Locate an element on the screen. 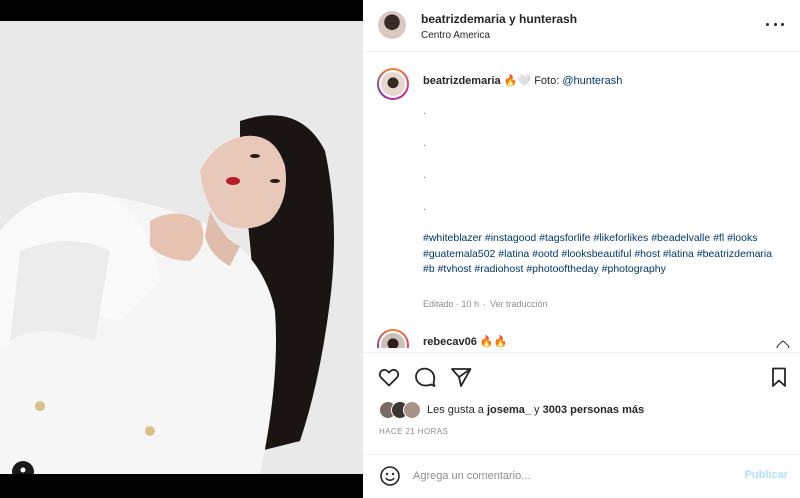 This screenshot has height=498, width=800. caption-foto-label: Foto: is located at coordinates (547, 81).